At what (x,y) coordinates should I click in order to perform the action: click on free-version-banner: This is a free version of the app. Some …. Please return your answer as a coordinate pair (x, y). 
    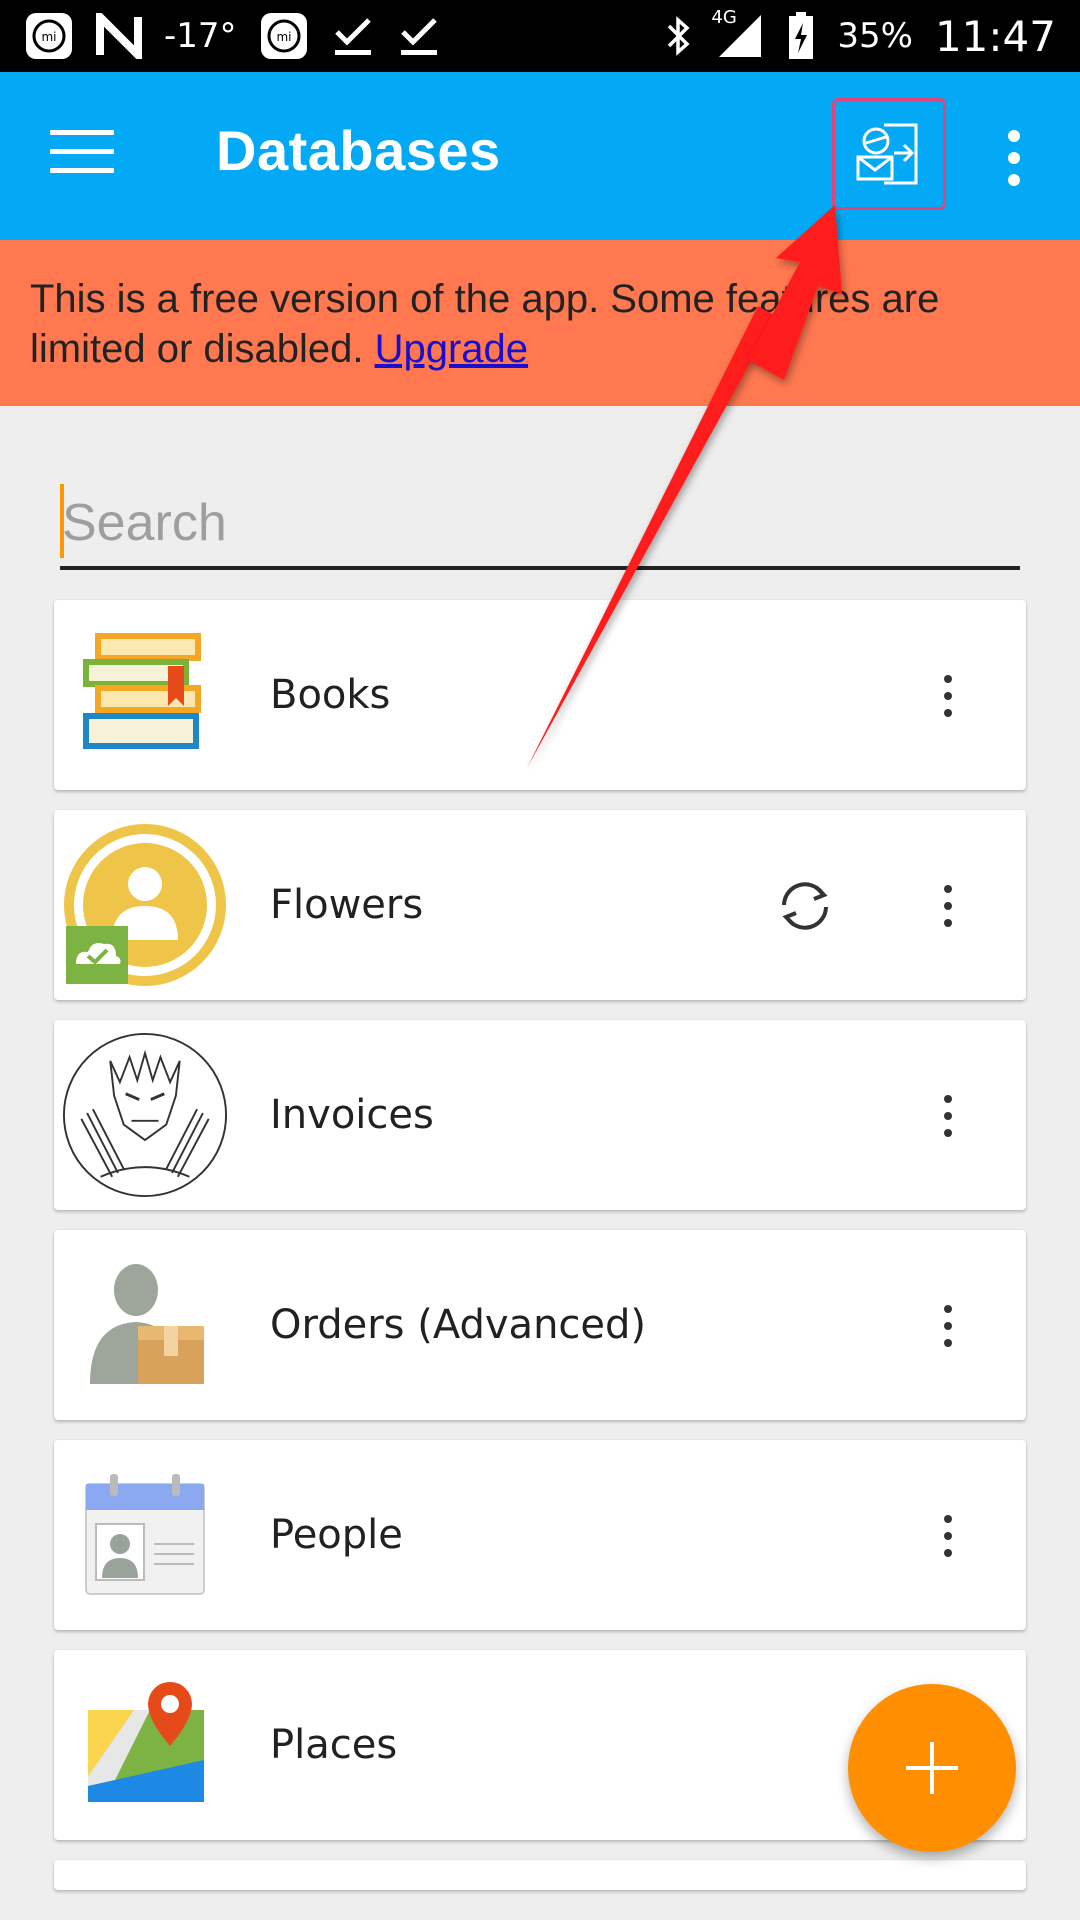
    Looking at the image, I should click on (540, 323).